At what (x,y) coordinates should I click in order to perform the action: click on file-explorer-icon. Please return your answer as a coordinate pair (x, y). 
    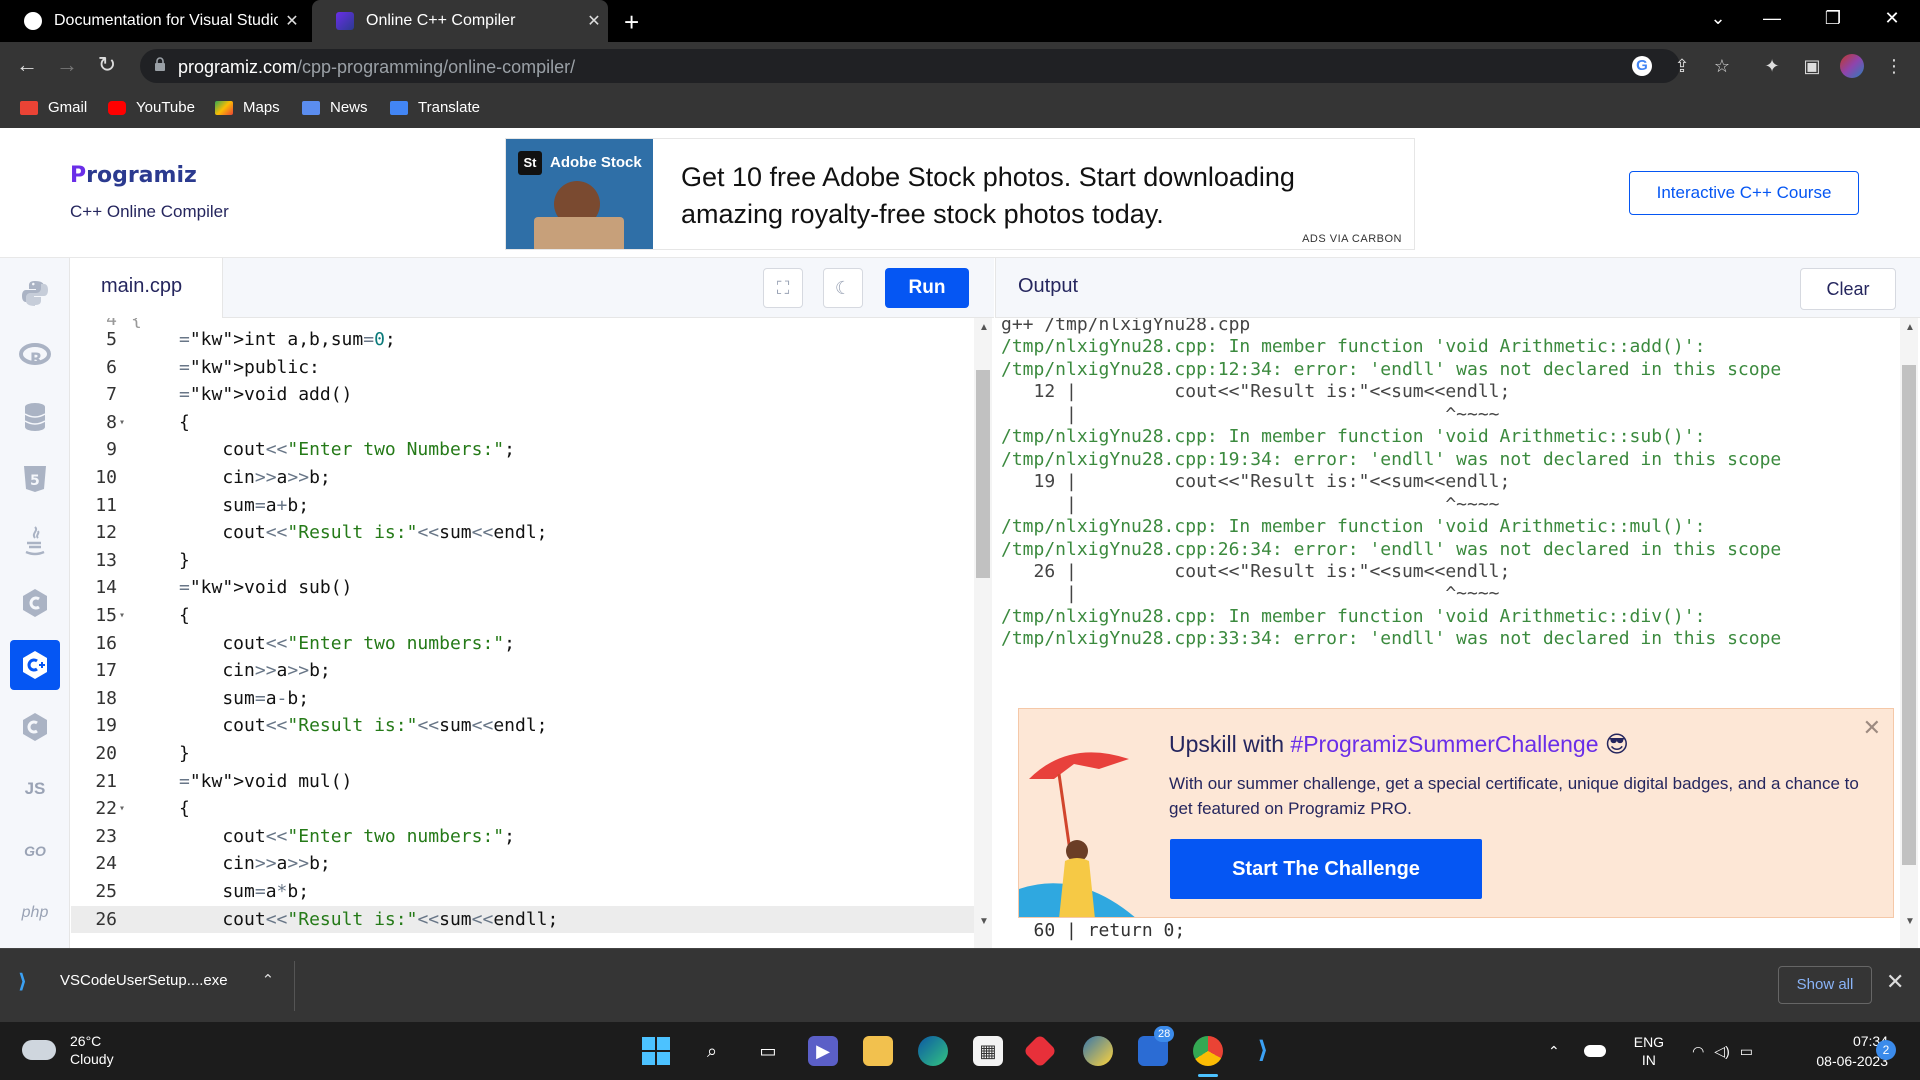
    Looking at the image, I should click on (878, 1051).